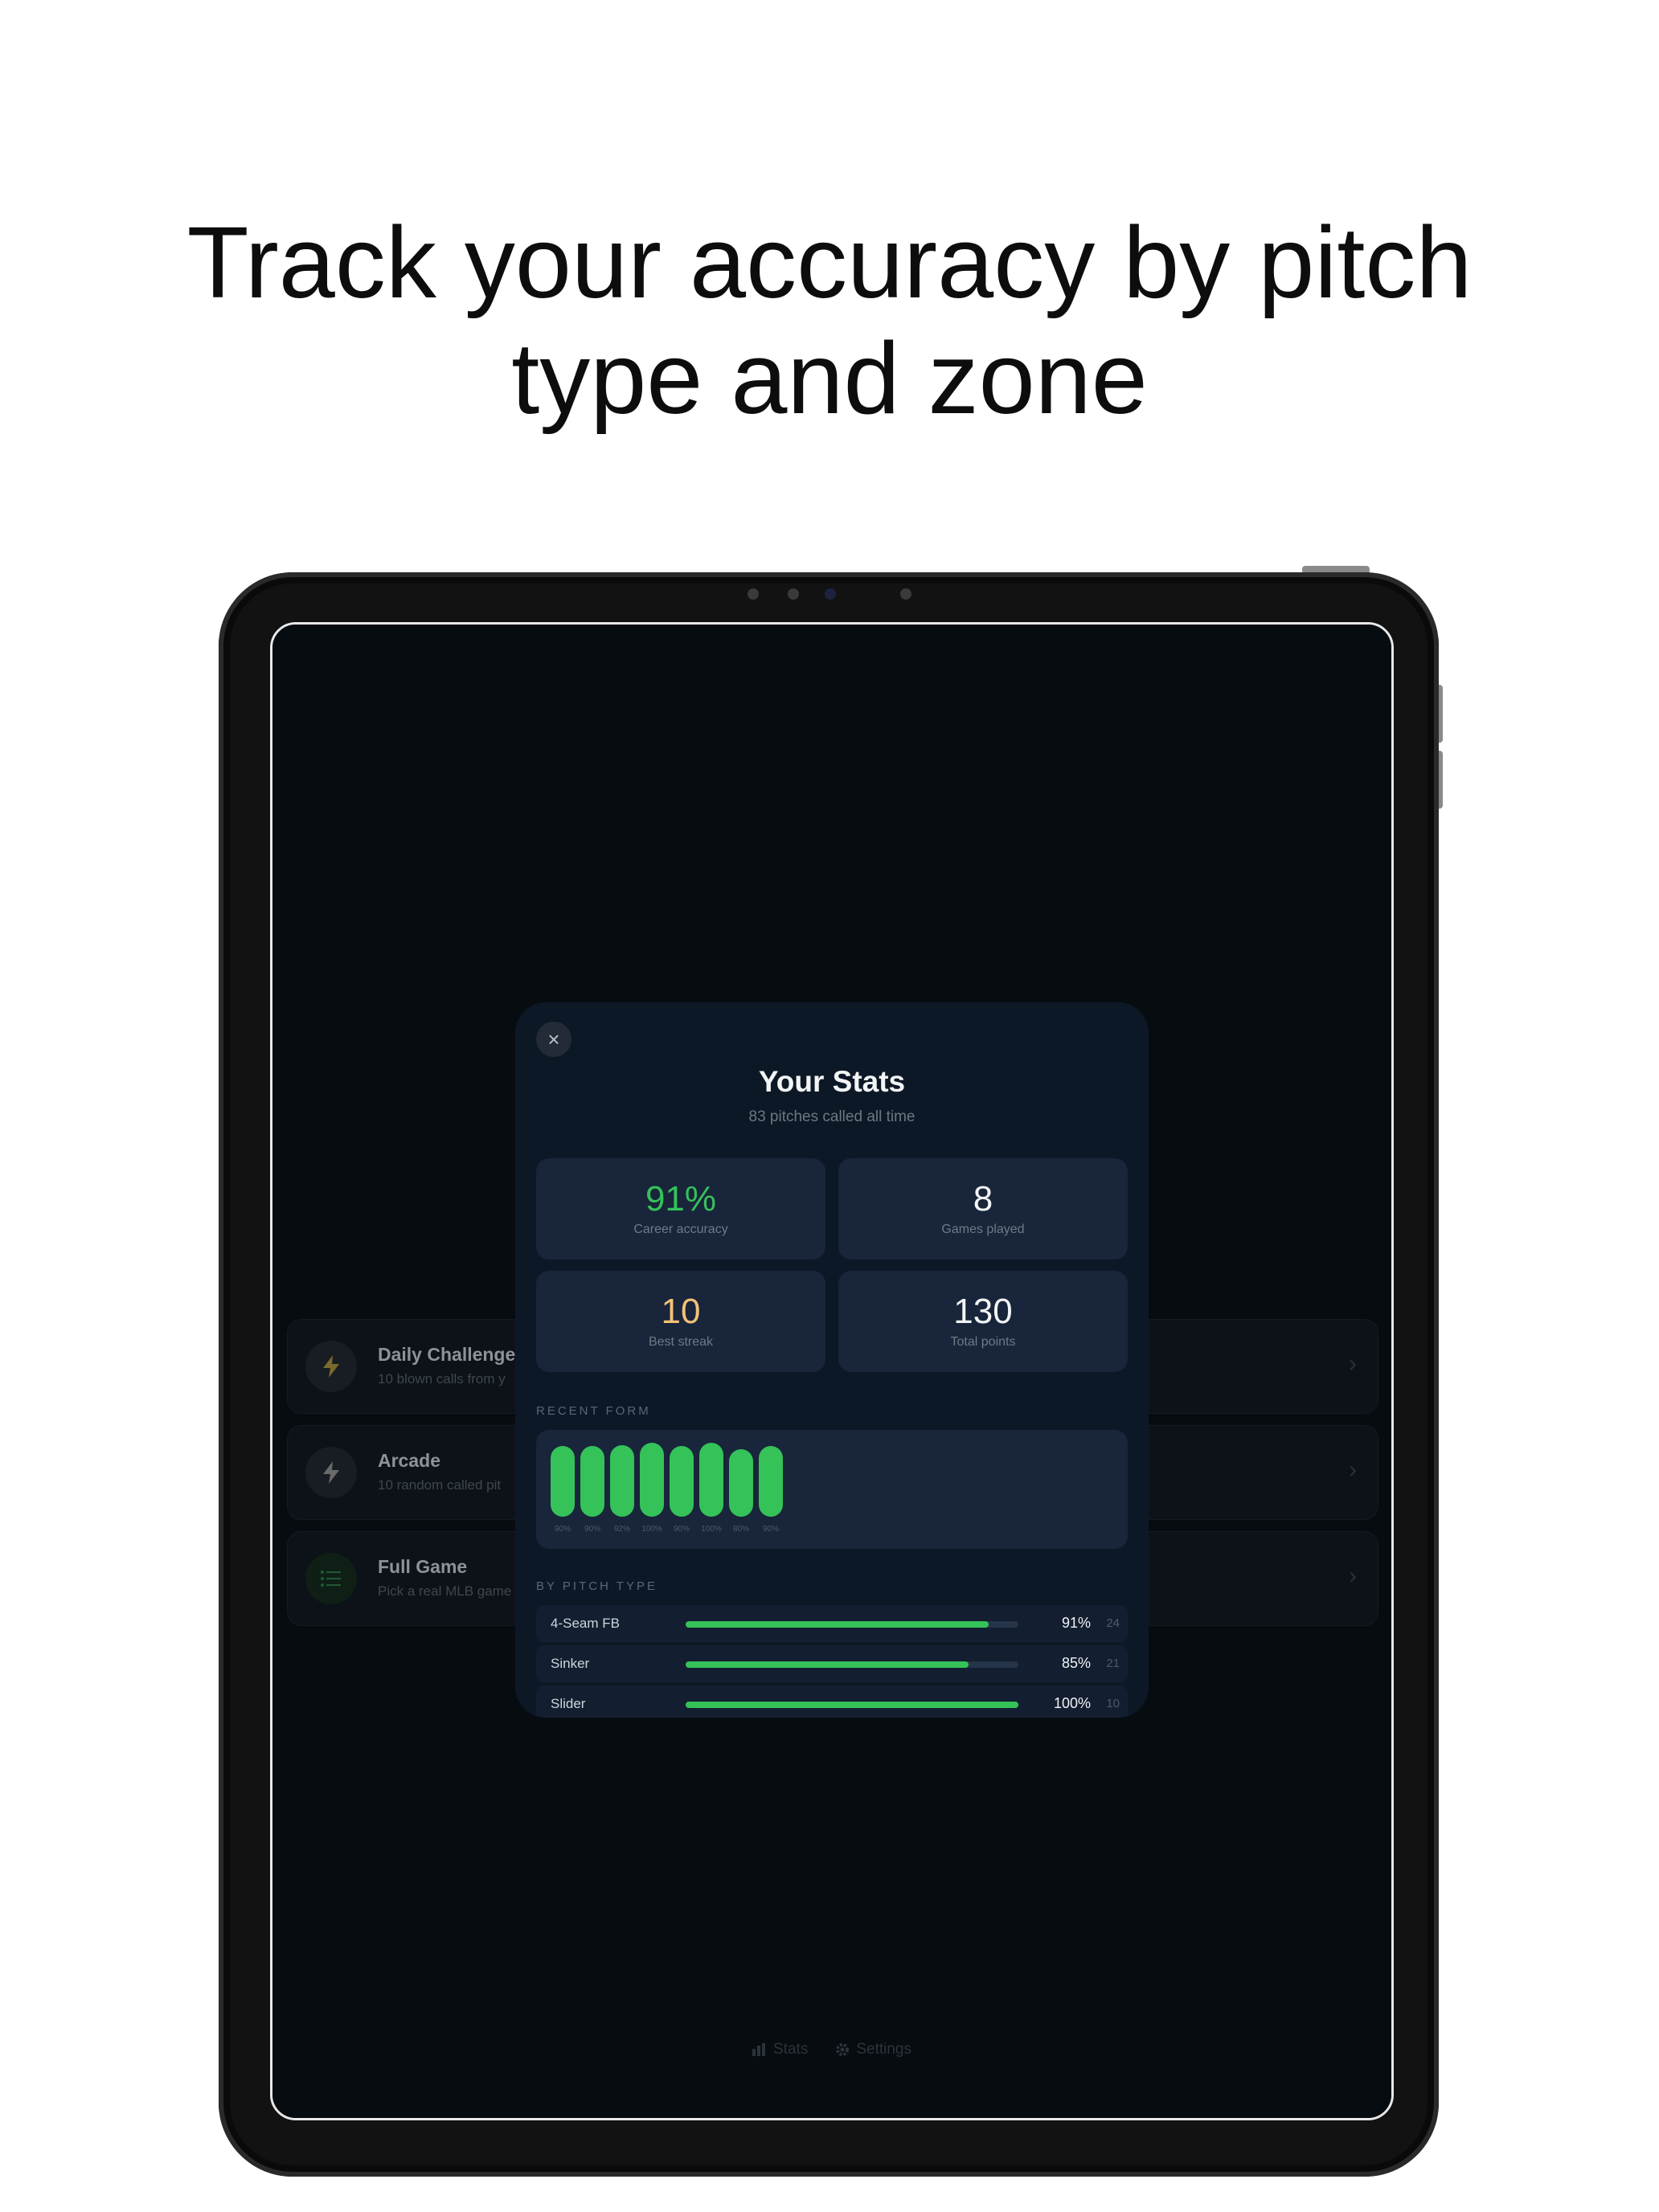 The image size is (1659, 2212). Describe the element at coordinates (681, 1199) in the screenshot. I see `stat-value: 91%` at that location.